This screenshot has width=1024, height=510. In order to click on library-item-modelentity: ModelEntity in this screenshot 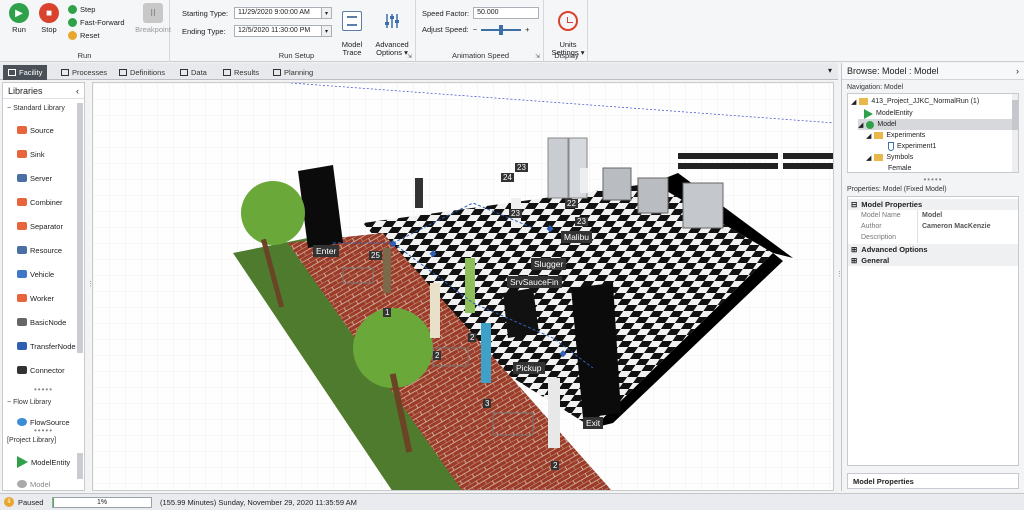, I will do `click(43, 462)`.